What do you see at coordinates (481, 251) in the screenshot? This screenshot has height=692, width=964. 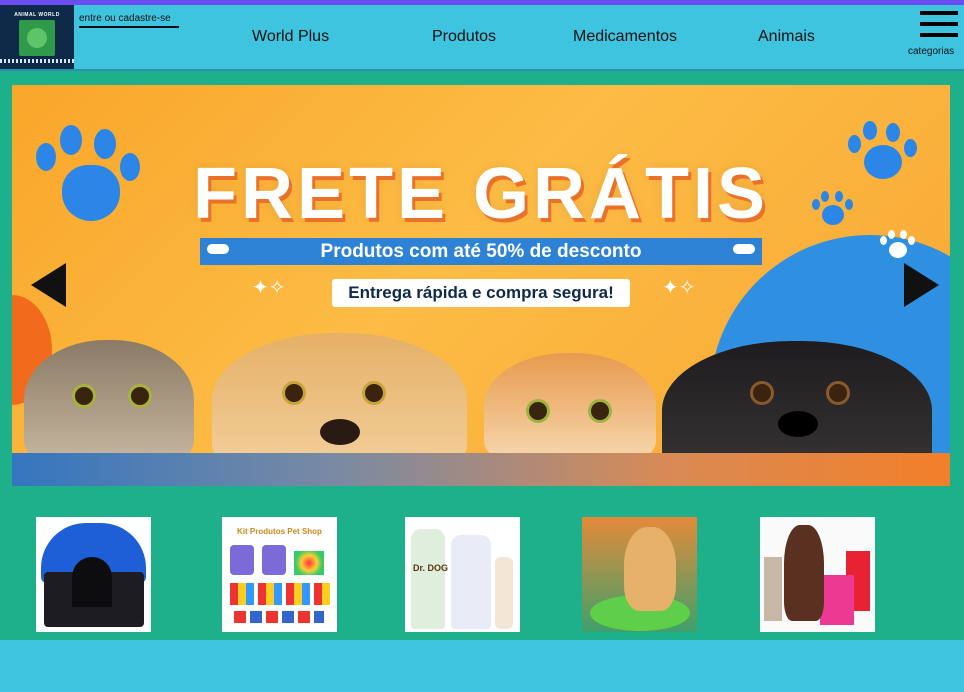 I see `banner-subtitle: Produtos com até 50% de desconto` at bounding box center [481, 251].